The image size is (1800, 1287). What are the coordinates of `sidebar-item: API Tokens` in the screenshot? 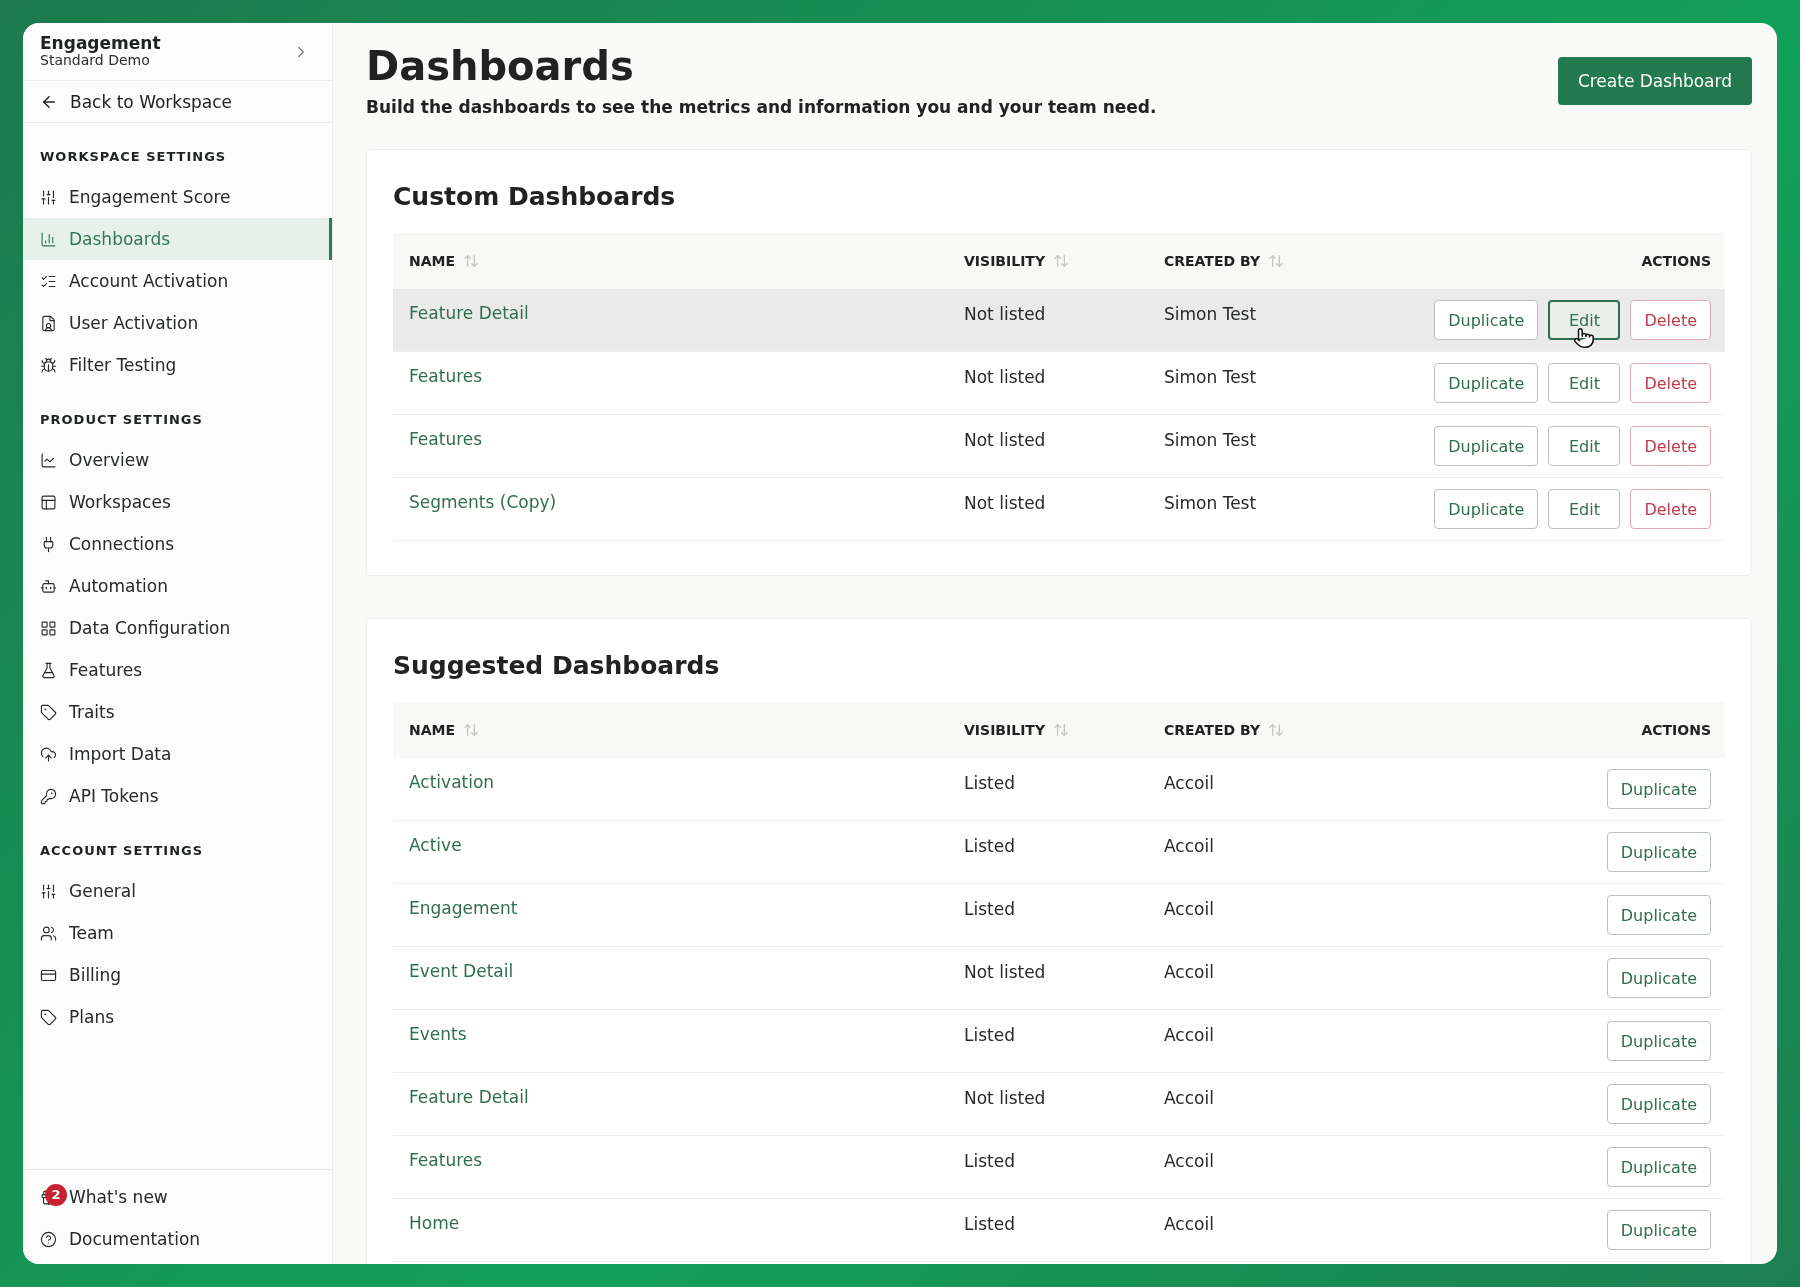 It's located at (177, 796).